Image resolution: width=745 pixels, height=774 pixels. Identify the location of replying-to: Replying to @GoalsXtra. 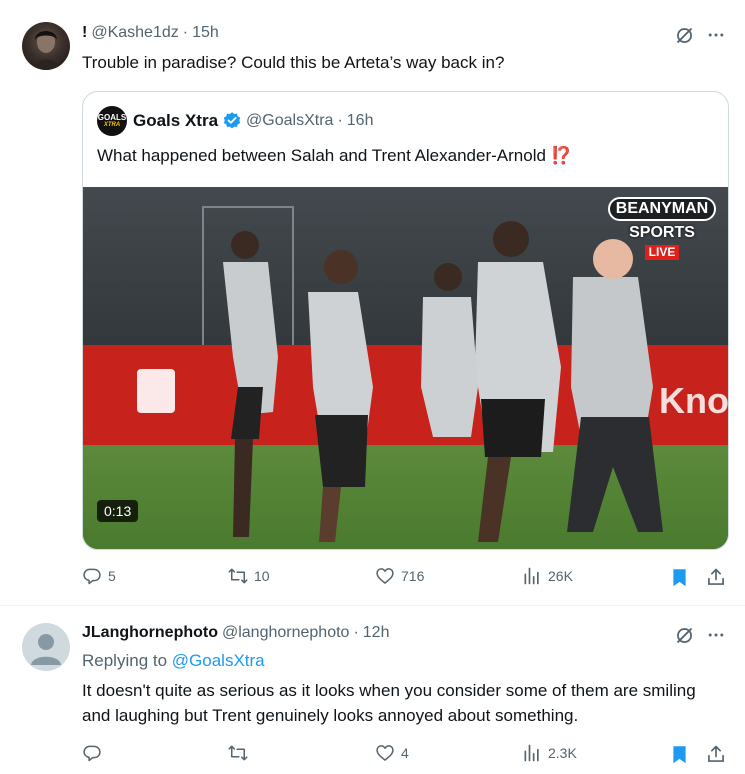
(173, 661).